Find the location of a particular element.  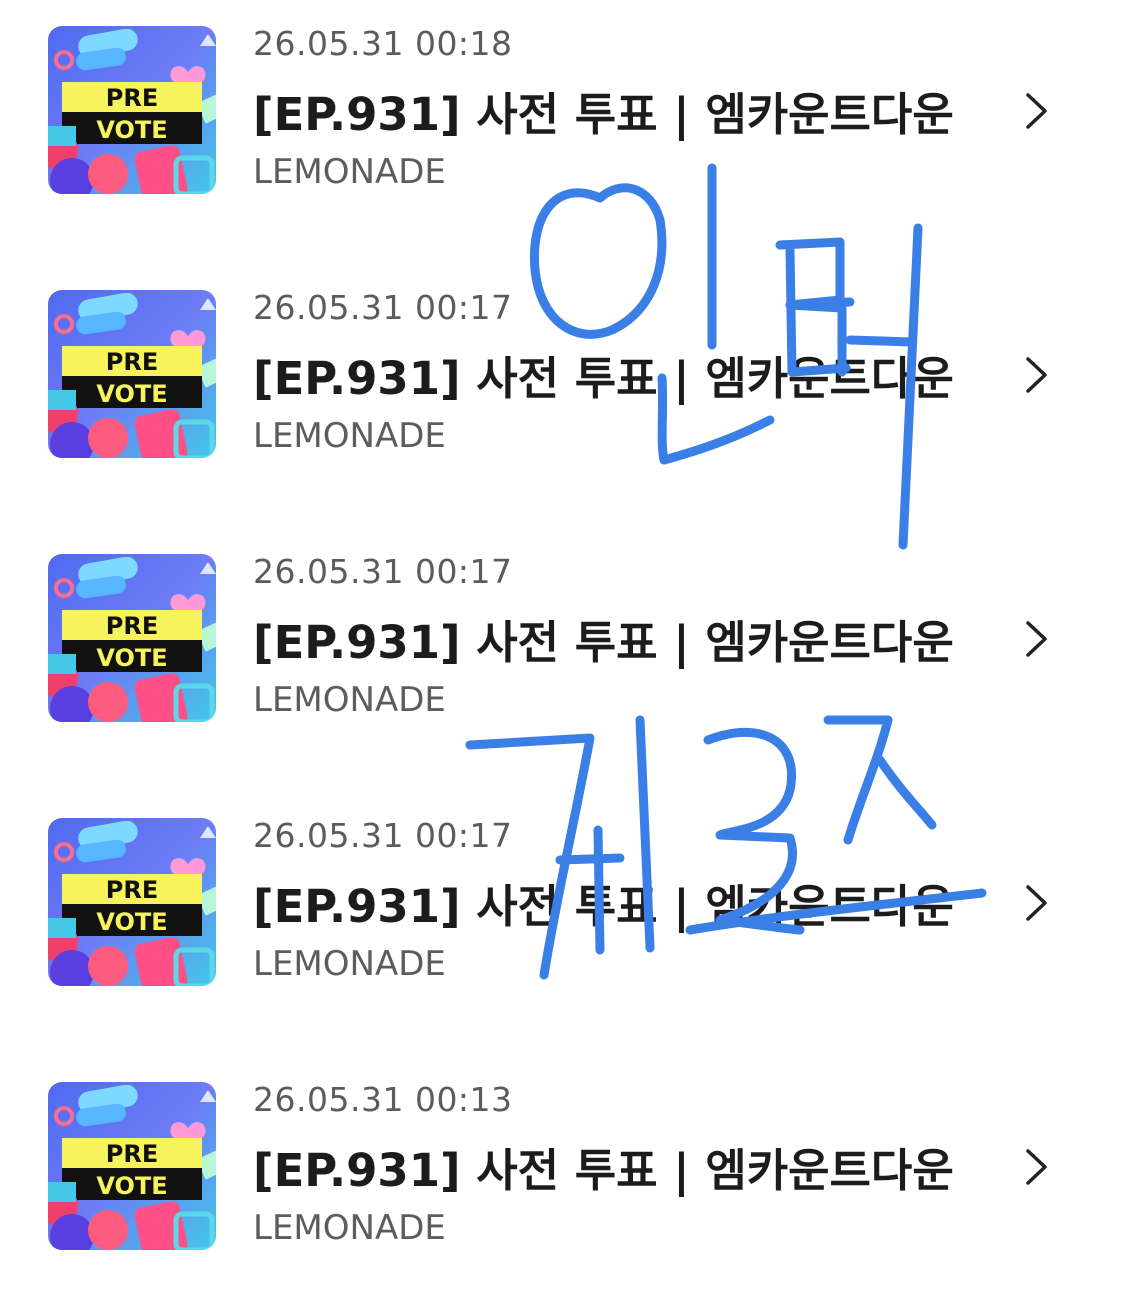

timestamp: 26.05.31 00:18 is located at coordinates (383, 43).